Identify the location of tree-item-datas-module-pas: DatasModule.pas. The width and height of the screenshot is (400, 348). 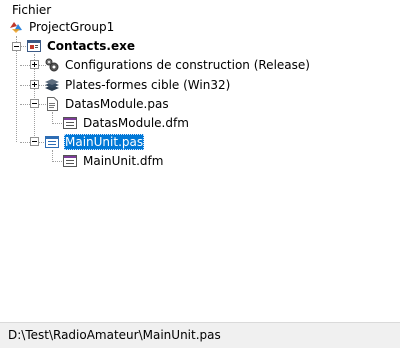
(107, 104).